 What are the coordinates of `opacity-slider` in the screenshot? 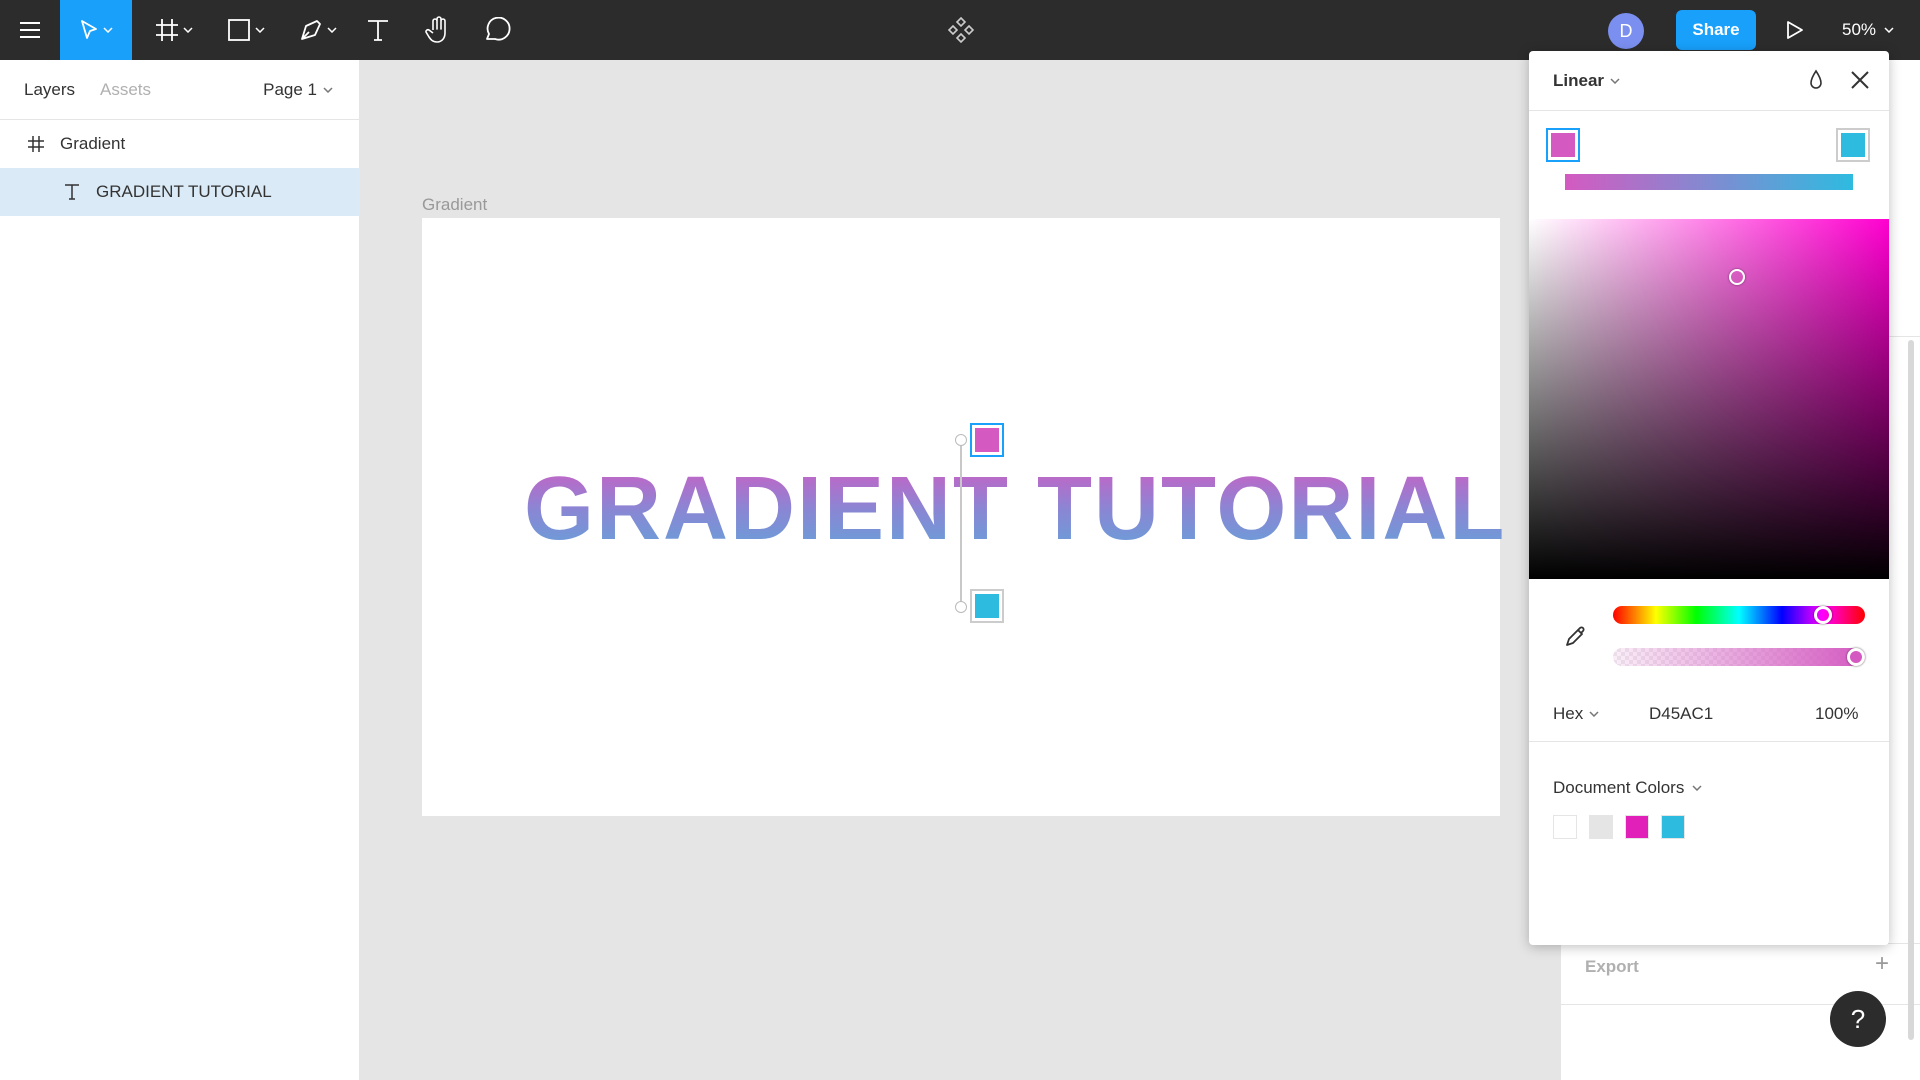 It's located at (1739, 657).